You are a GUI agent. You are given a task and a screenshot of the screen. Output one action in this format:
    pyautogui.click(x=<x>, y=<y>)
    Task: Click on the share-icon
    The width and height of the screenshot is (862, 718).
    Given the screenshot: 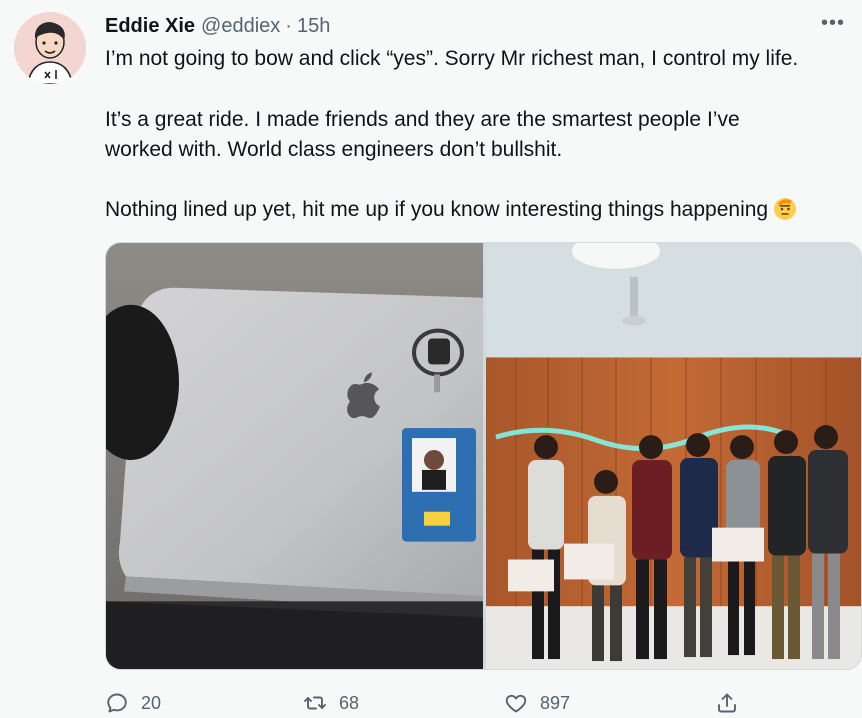 What is the action you would take?
    pyautogui.click(x=727, y=703)
    